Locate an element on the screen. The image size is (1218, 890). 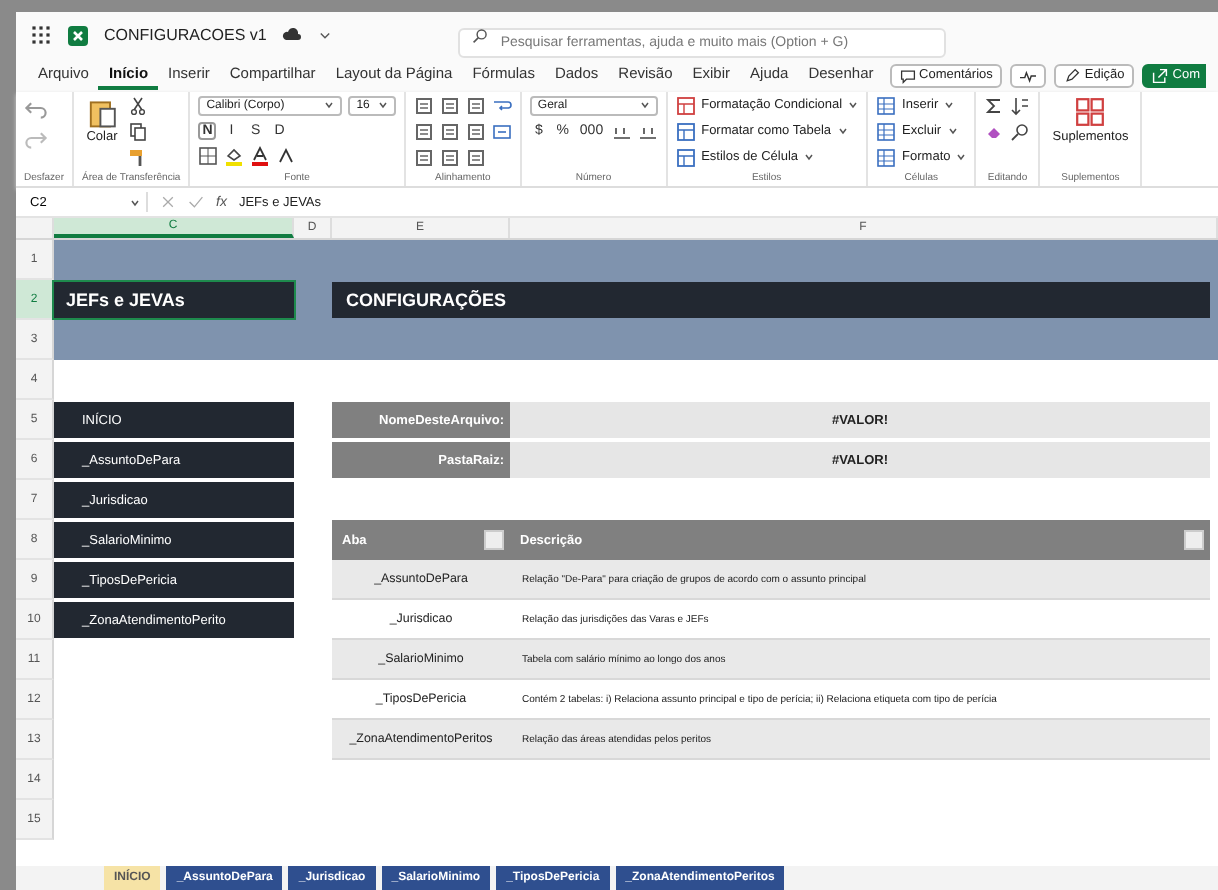
activity-button is located at coordinates (1028, 75).